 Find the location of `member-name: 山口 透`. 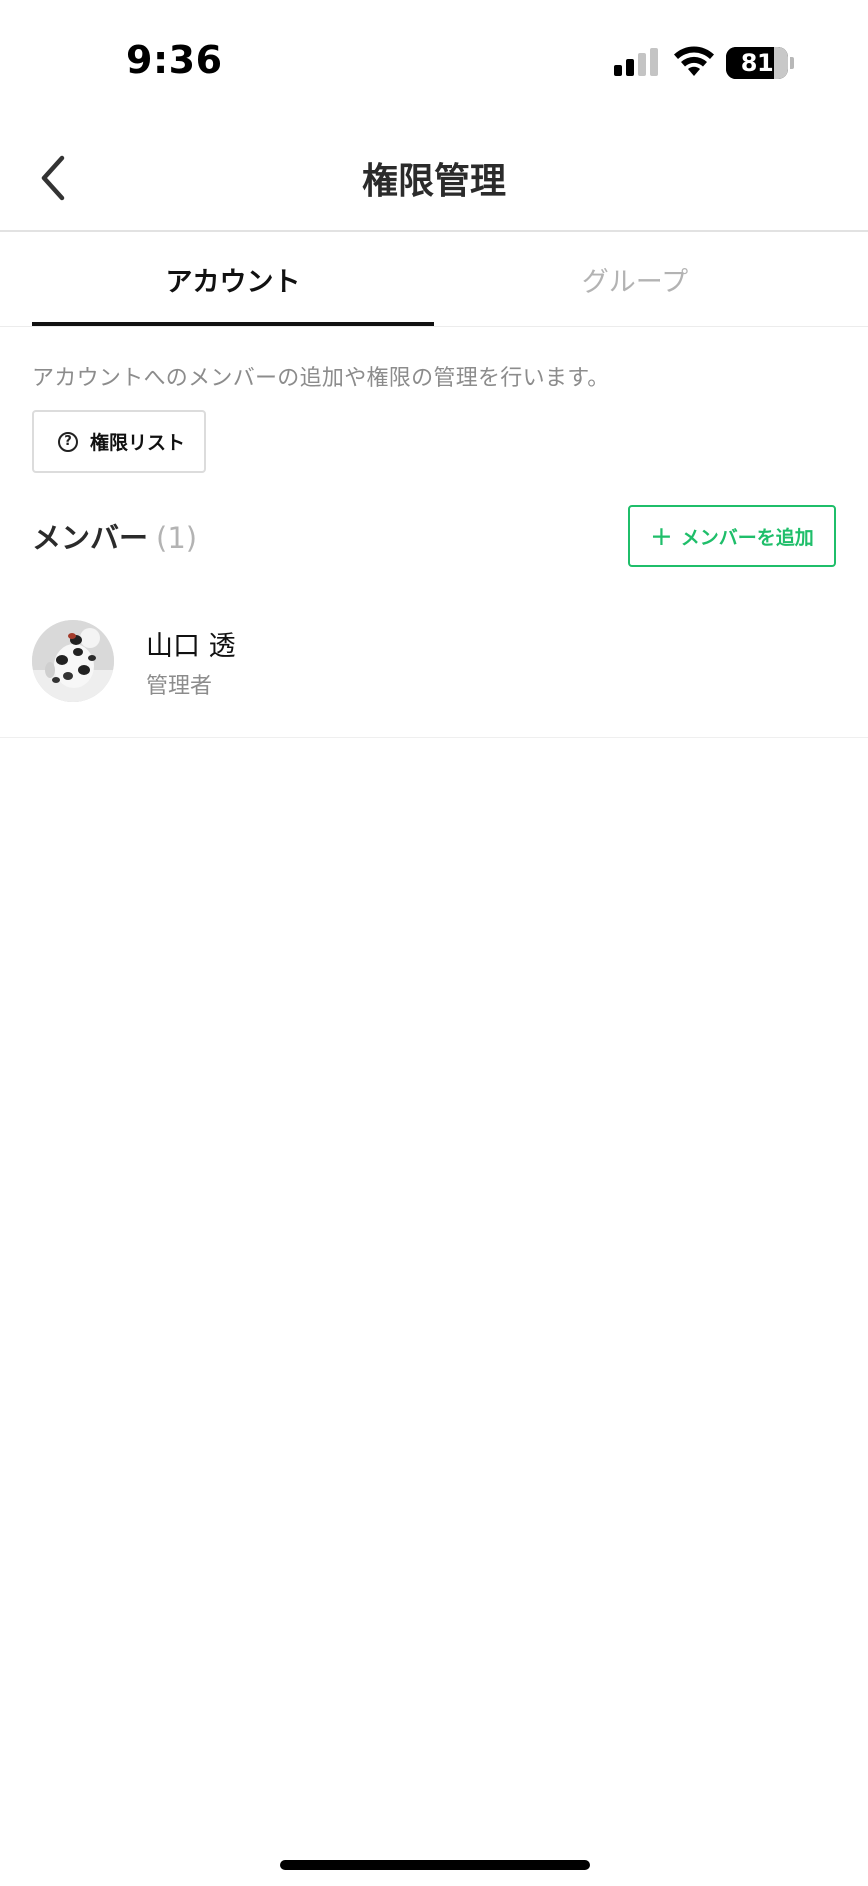

member-name: 山口 透 is located at coordinates (191, 646).